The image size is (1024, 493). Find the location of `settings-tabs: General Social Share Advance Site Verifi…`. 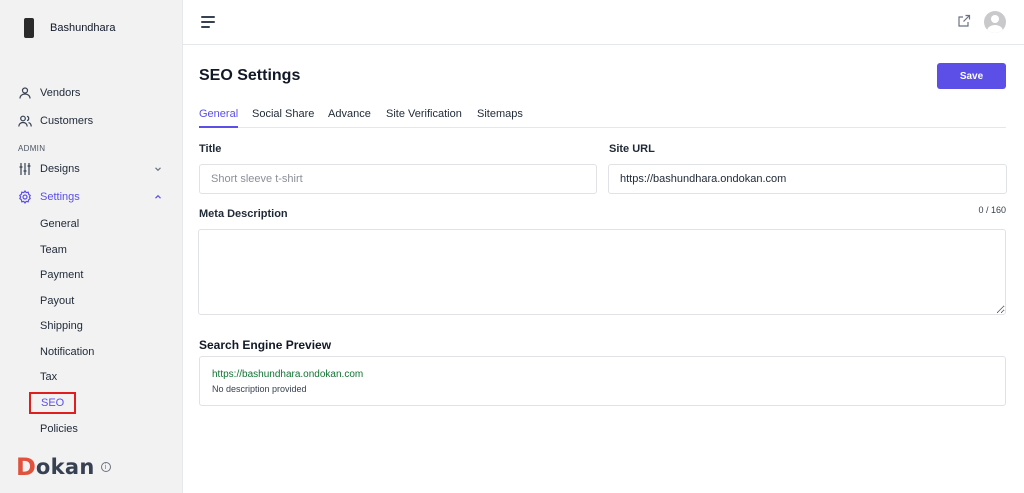

settings-tabs: General Social Share Advance Site Verifi… is located at coordinates (602, 118).